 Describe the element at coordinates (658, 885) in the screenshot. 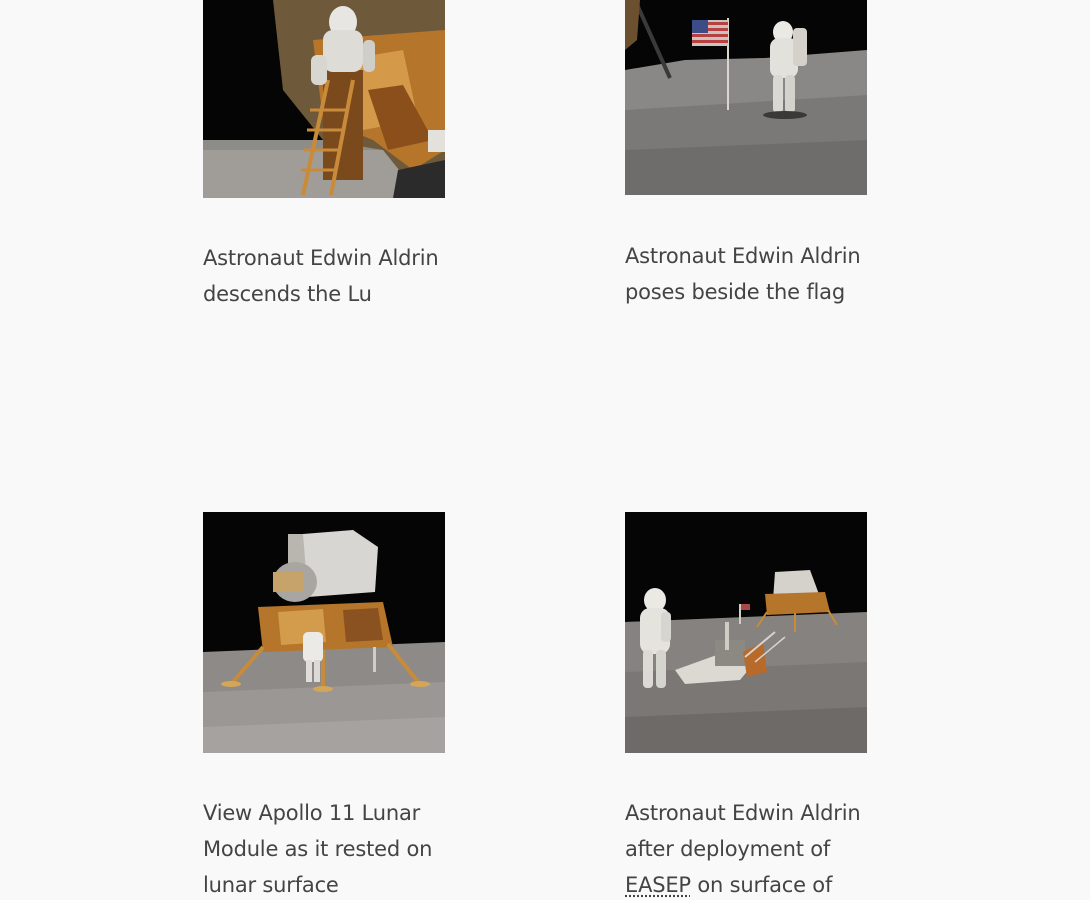

I see `easep-abbreviation: EASEP` at that location.